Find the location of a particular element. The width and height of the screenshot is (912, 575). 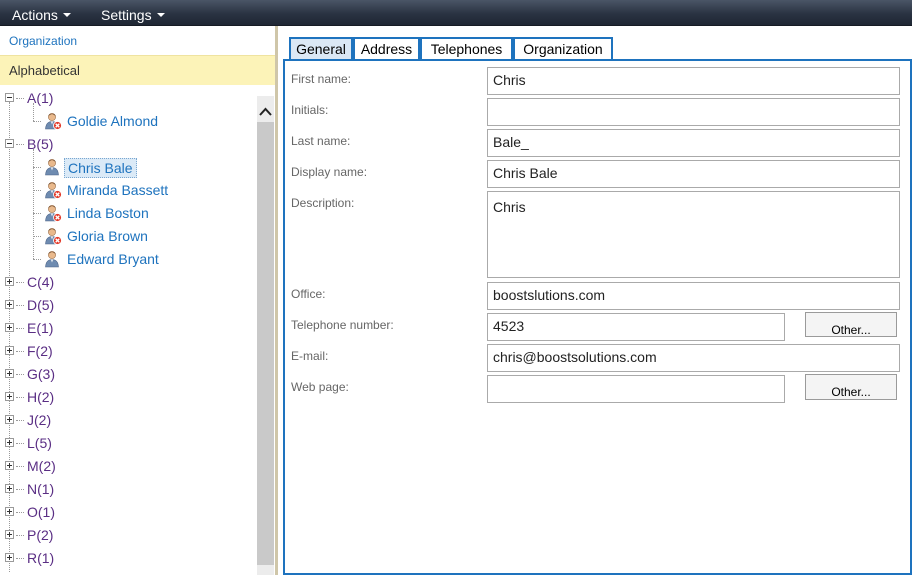

tree-group-label: F(2) is located at coordinates (40, 351).